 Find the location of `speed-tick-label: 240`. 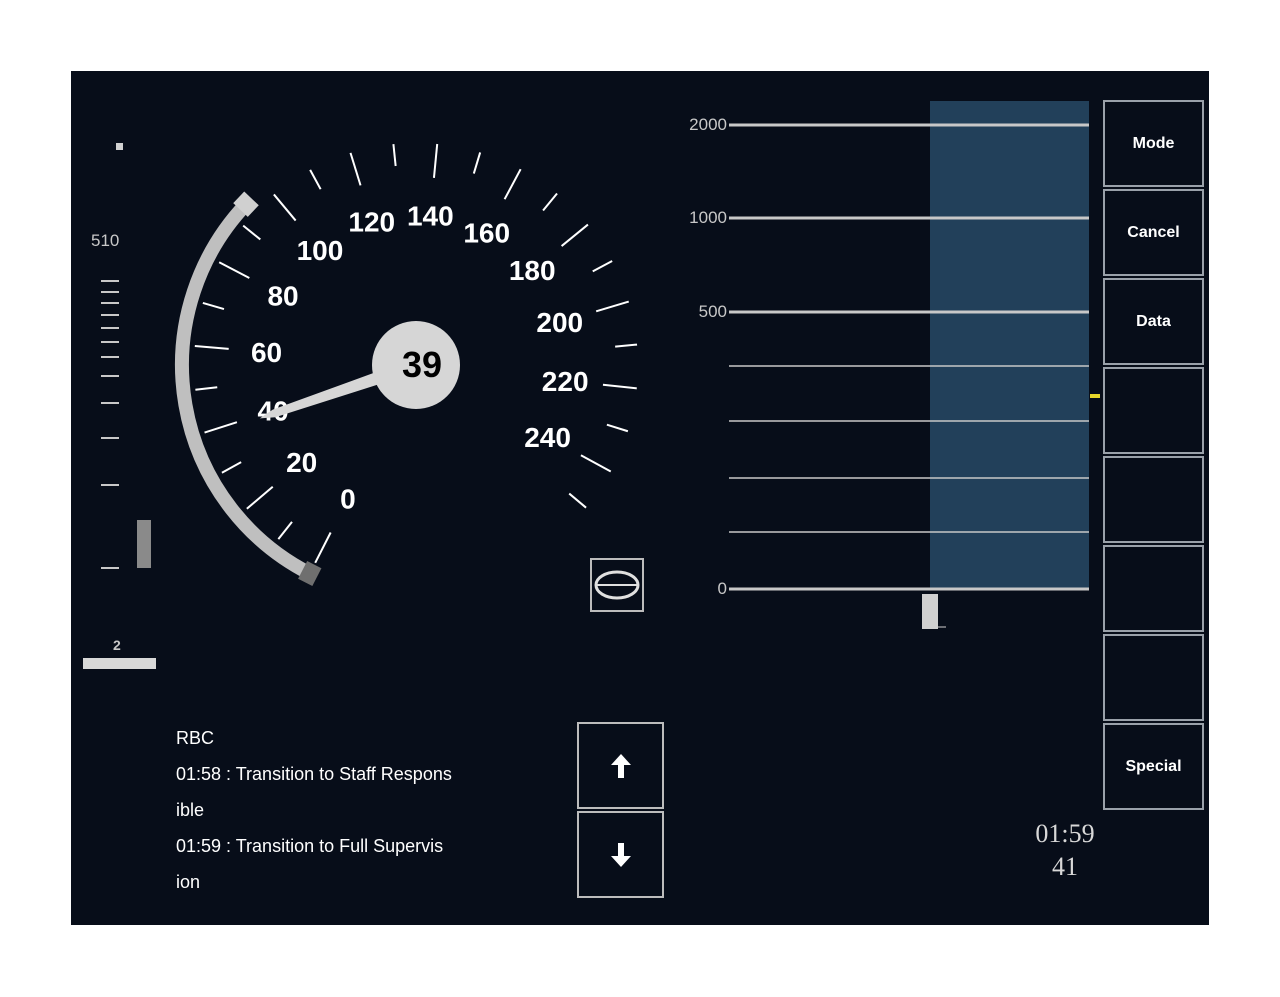

speed-tick-label: 240 is located at coordinates (547, 437).